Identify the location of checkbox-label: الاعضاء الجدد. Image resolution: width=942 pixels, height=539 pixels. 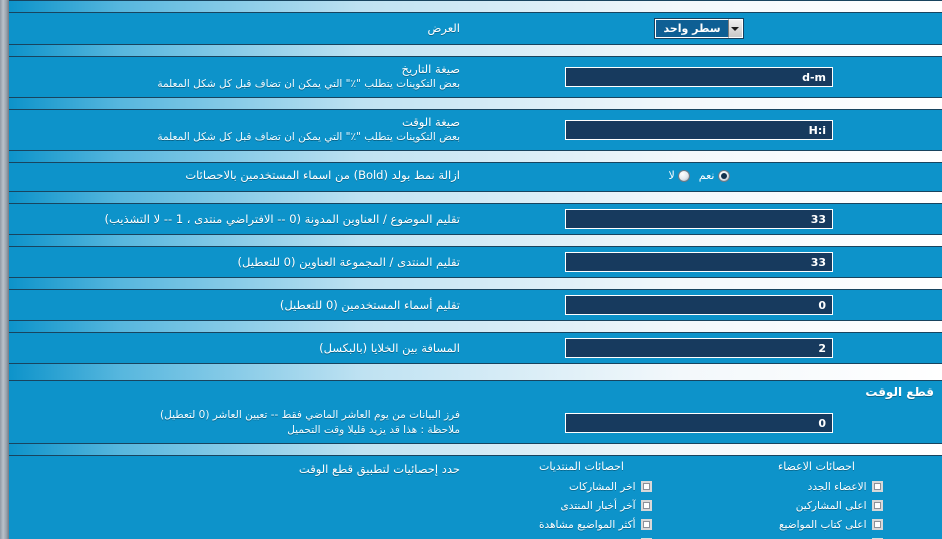
(837, 486).